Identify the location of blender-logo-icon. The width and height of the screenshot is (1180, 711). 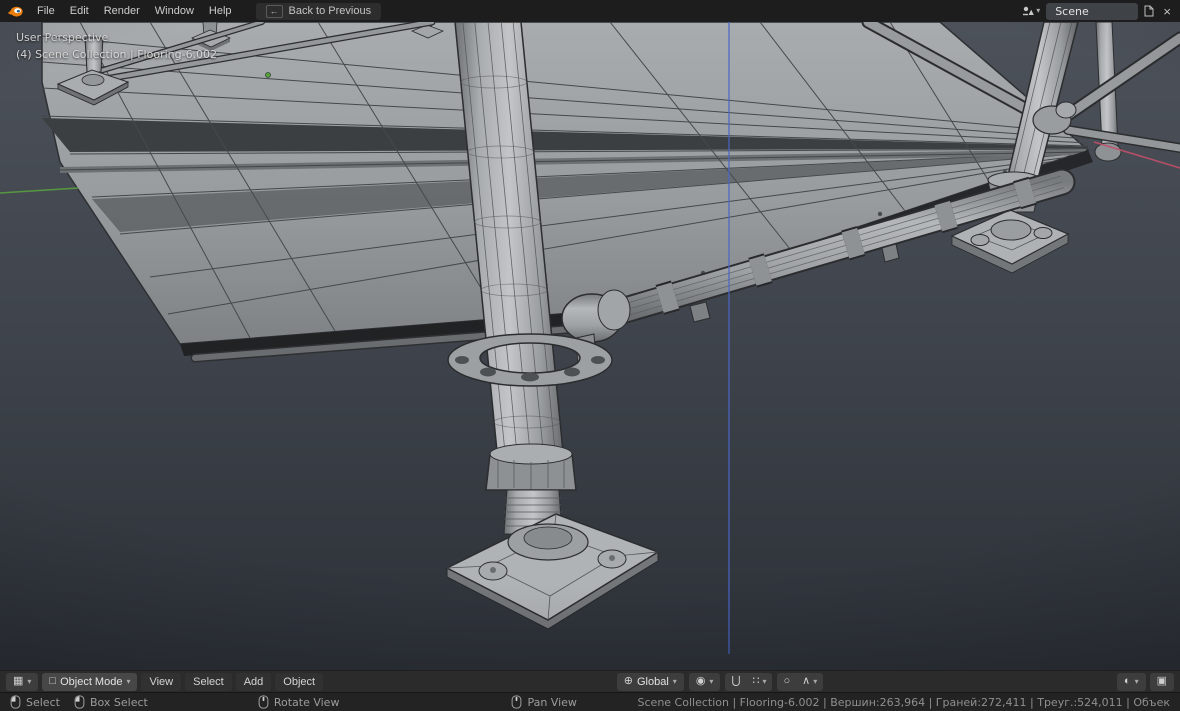
(16, 11).